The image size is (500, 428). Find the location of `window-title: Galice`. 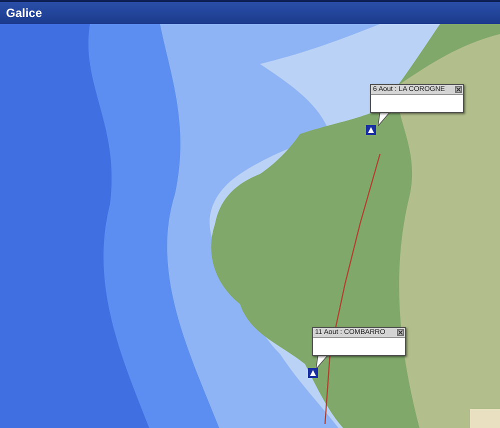

window-title: Galice is located at coordinates (24, 13).